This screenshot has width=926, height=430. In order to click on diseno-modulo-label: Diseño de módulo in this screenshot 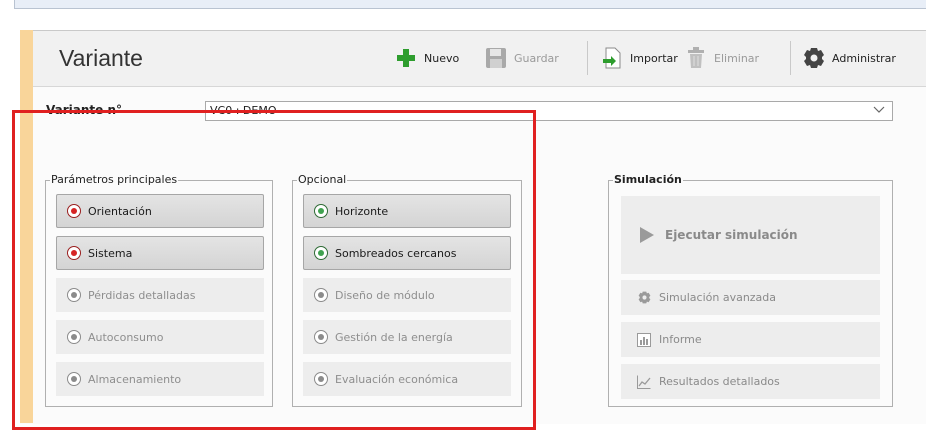, I will do `click(385, 295)`.